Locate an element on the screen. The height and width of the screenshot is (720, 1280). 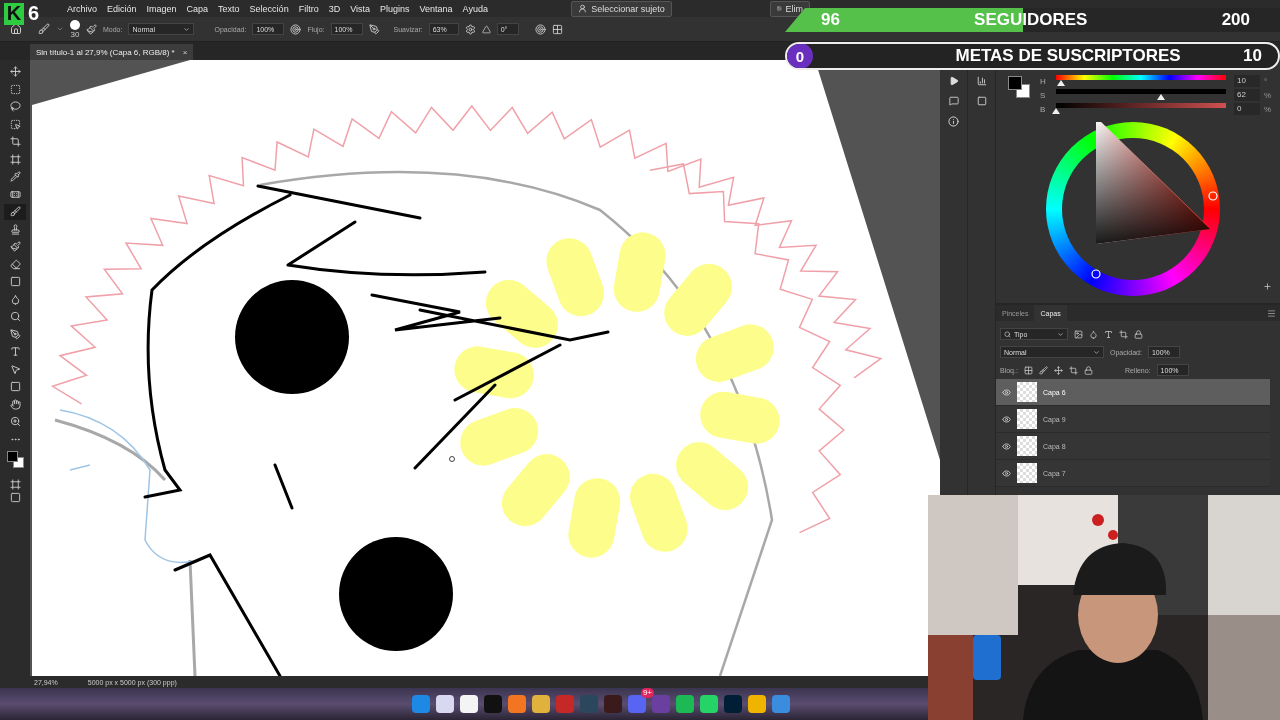
goal-target: 200 is located at coordinates (1235, 20).